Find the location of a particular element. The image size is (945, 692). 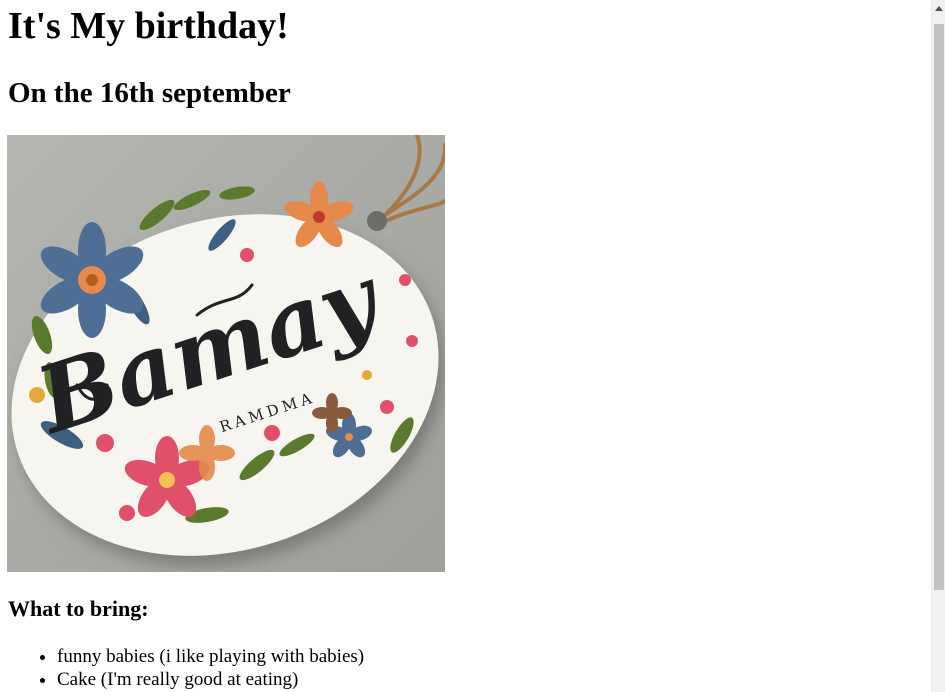

list-item: Cake (I'm really good at eating) is located at coordinates (210, 679).